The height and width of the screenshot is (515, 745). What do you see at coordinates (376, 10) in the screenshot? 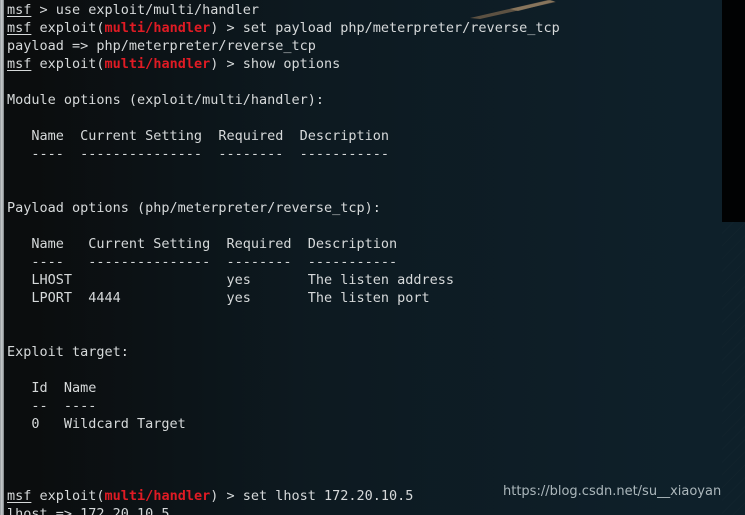
I see `console-line: msf > use exploit/multi/handler` at bounding box center [376, 10].